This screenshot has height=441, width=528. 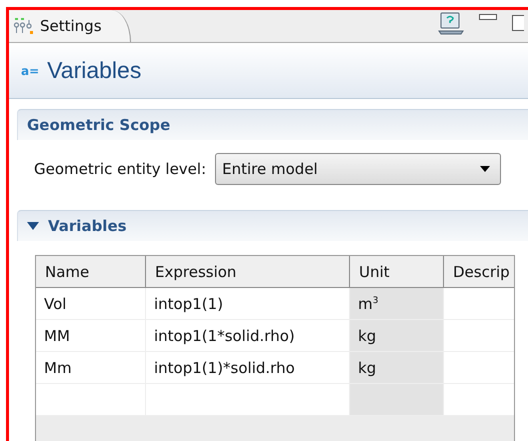 I want to click on entity-level-dropdown: Entire model, so click(x=358, y=169).